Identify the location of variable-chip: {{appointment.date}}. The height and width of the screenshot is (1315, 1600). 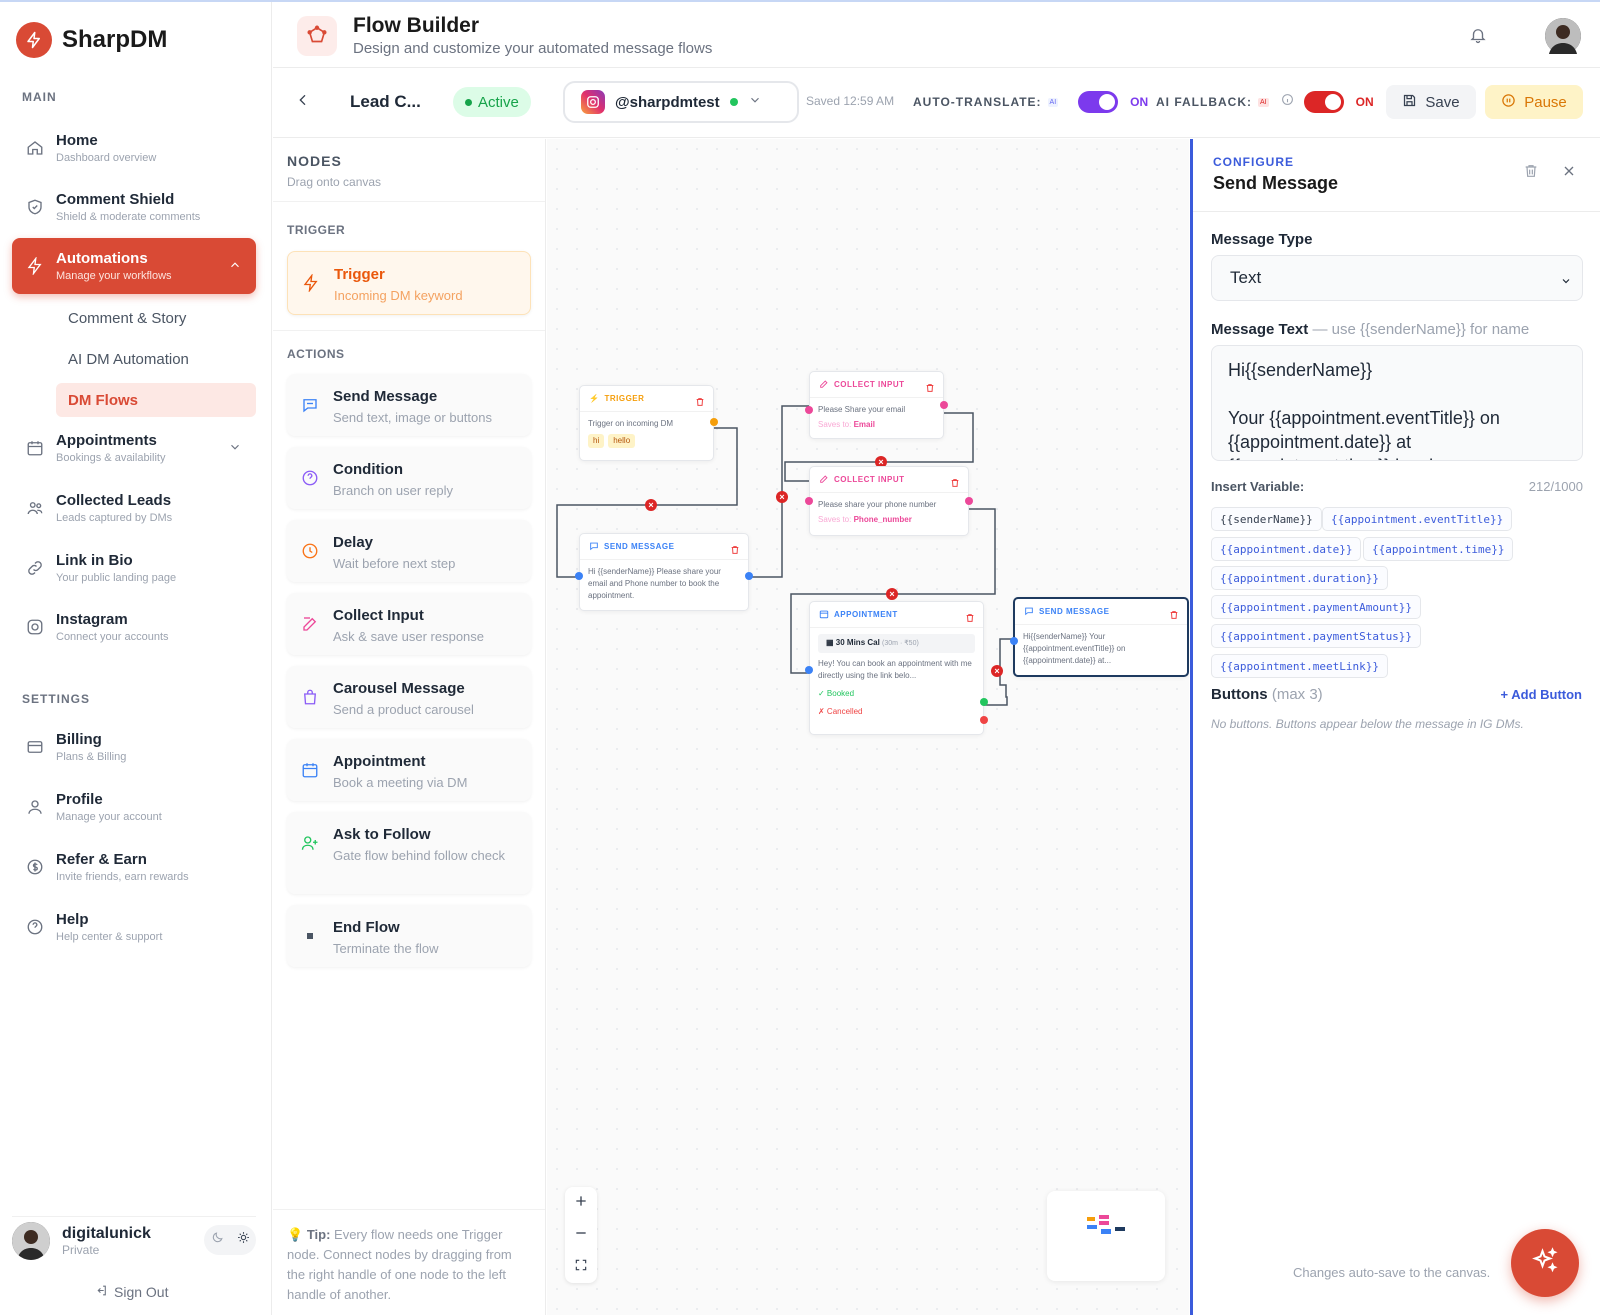
(1286, 549).